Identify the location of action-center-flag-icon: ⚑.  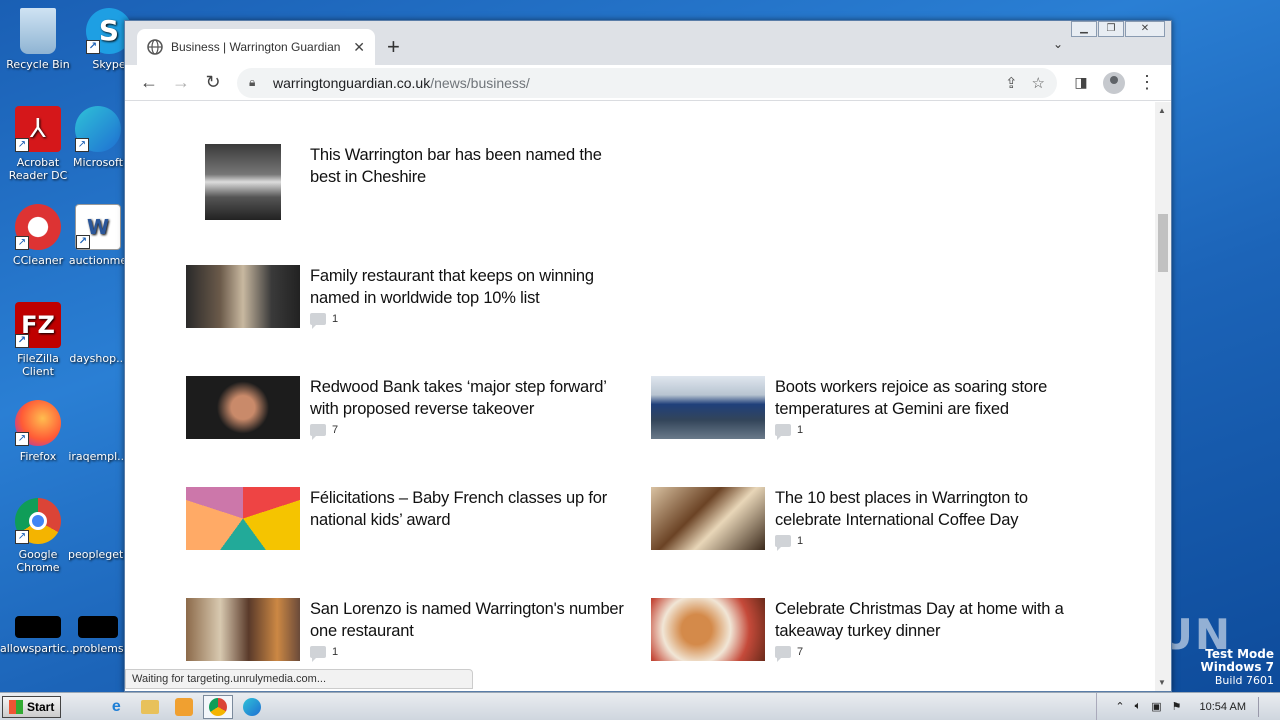
(1177, 706).